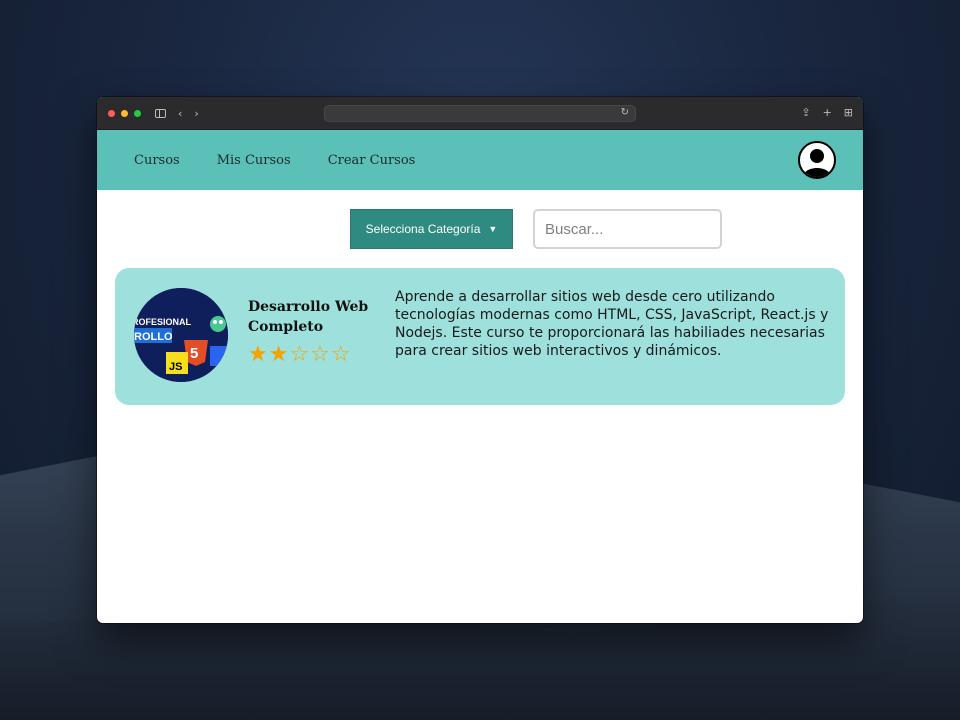 The width and height of the screenshot is (960, 720). Describe the element at coordinates (627, 229) in the screenshot. I see `search-input` at that location.